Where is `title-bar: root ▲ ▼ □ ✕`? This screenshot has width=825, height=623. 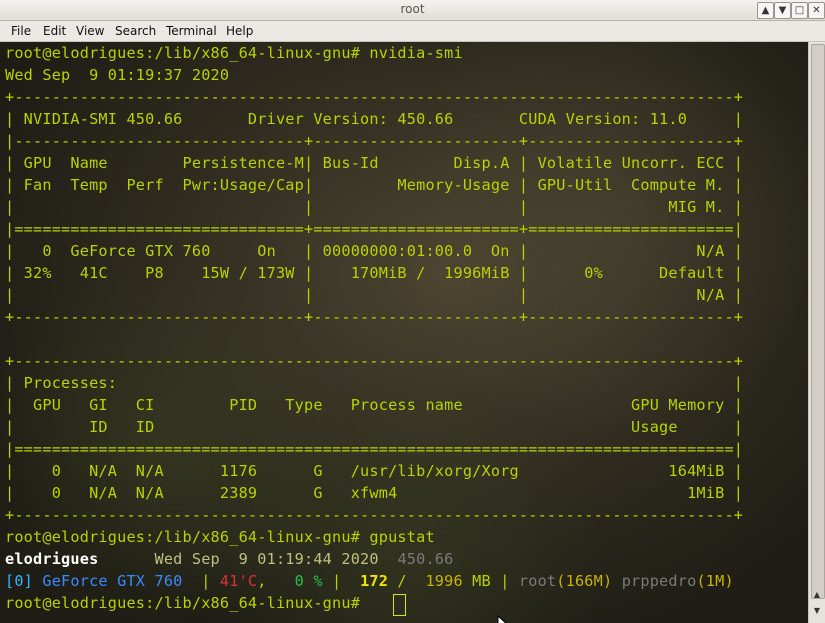
title-bar: root ▲ ▼ □ ✕ is located at coordinates (412, 10).